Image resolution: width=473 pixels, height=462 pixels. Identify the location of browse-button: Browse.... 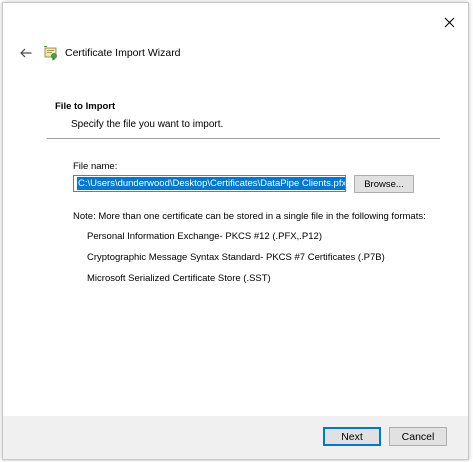
(384, 184).